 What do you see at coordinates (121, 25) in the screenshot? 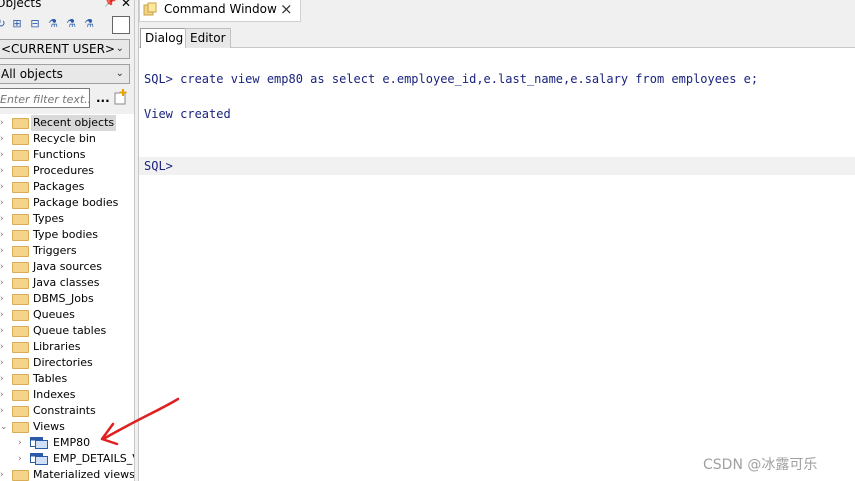
I see `toggle-square-button` at bounding box center [121, 25].